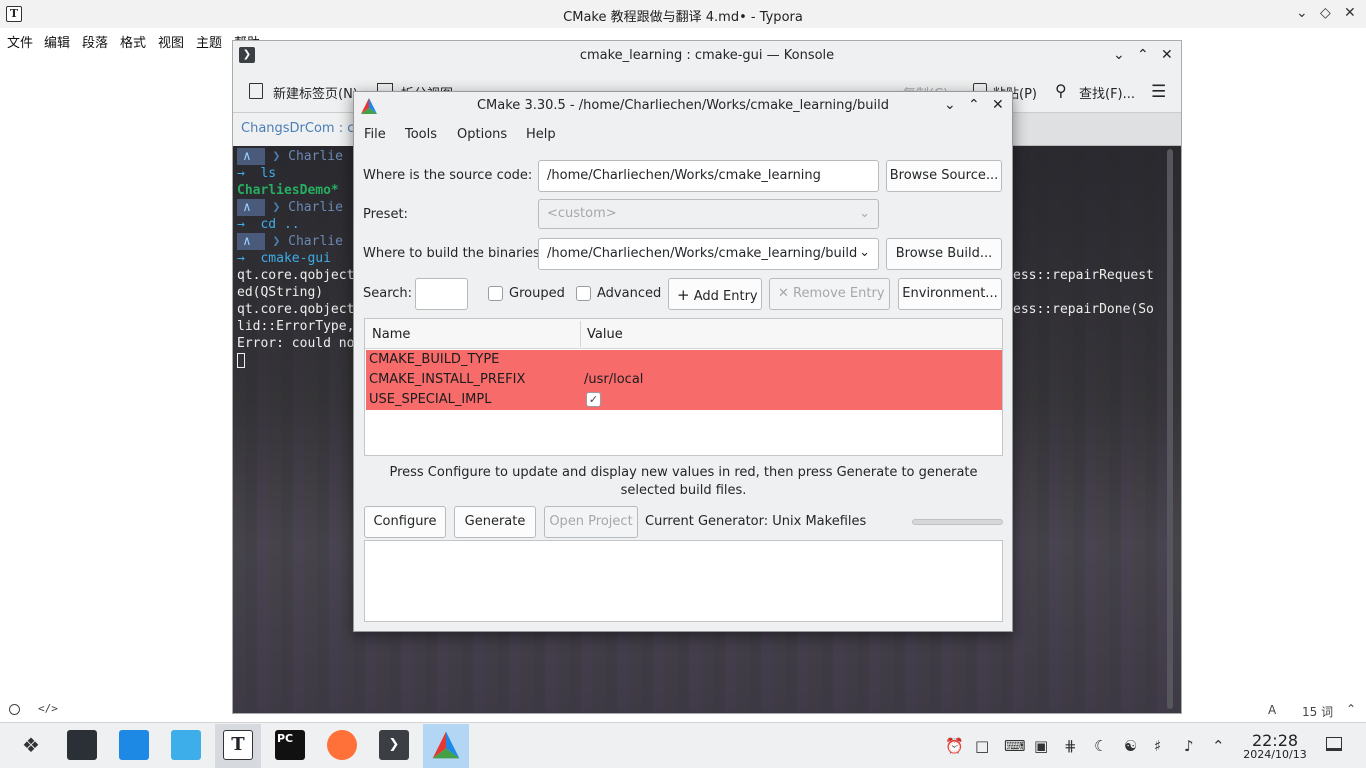 The image size is (1366, 768). I want to click on add-entry-label: Add Entry, so click(725, 296).